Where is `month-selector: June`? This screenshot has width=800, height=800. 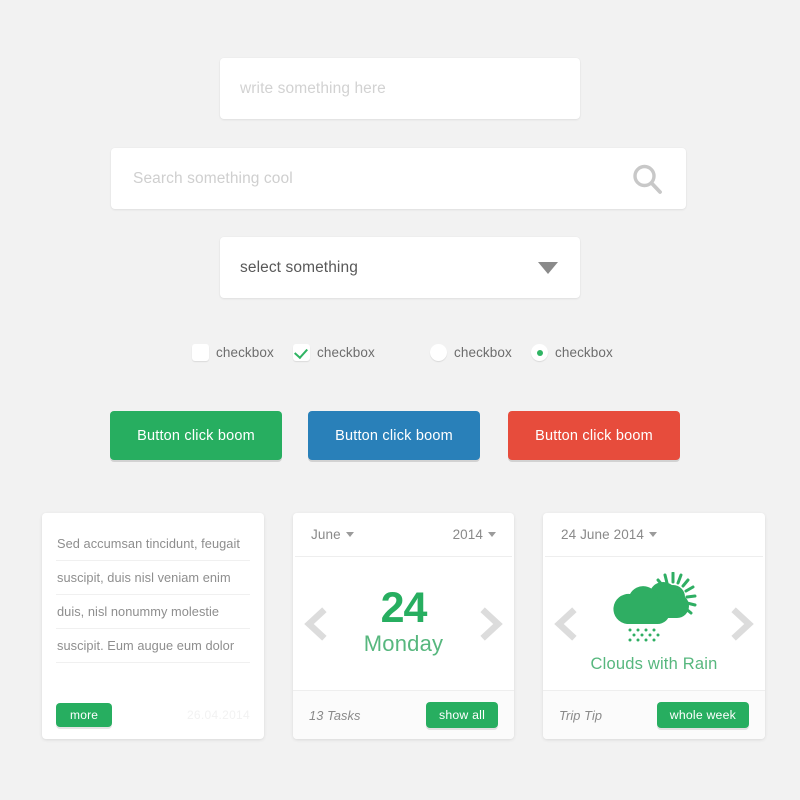
month-selector: June is located at coordinates (332, 534).